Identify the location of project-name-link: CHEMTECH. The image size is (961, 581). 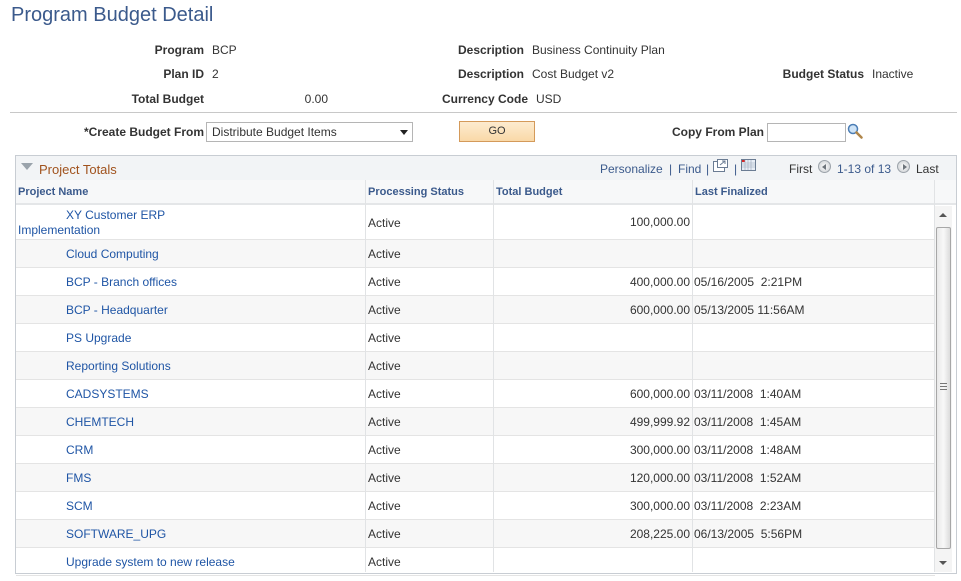
(100, 422).